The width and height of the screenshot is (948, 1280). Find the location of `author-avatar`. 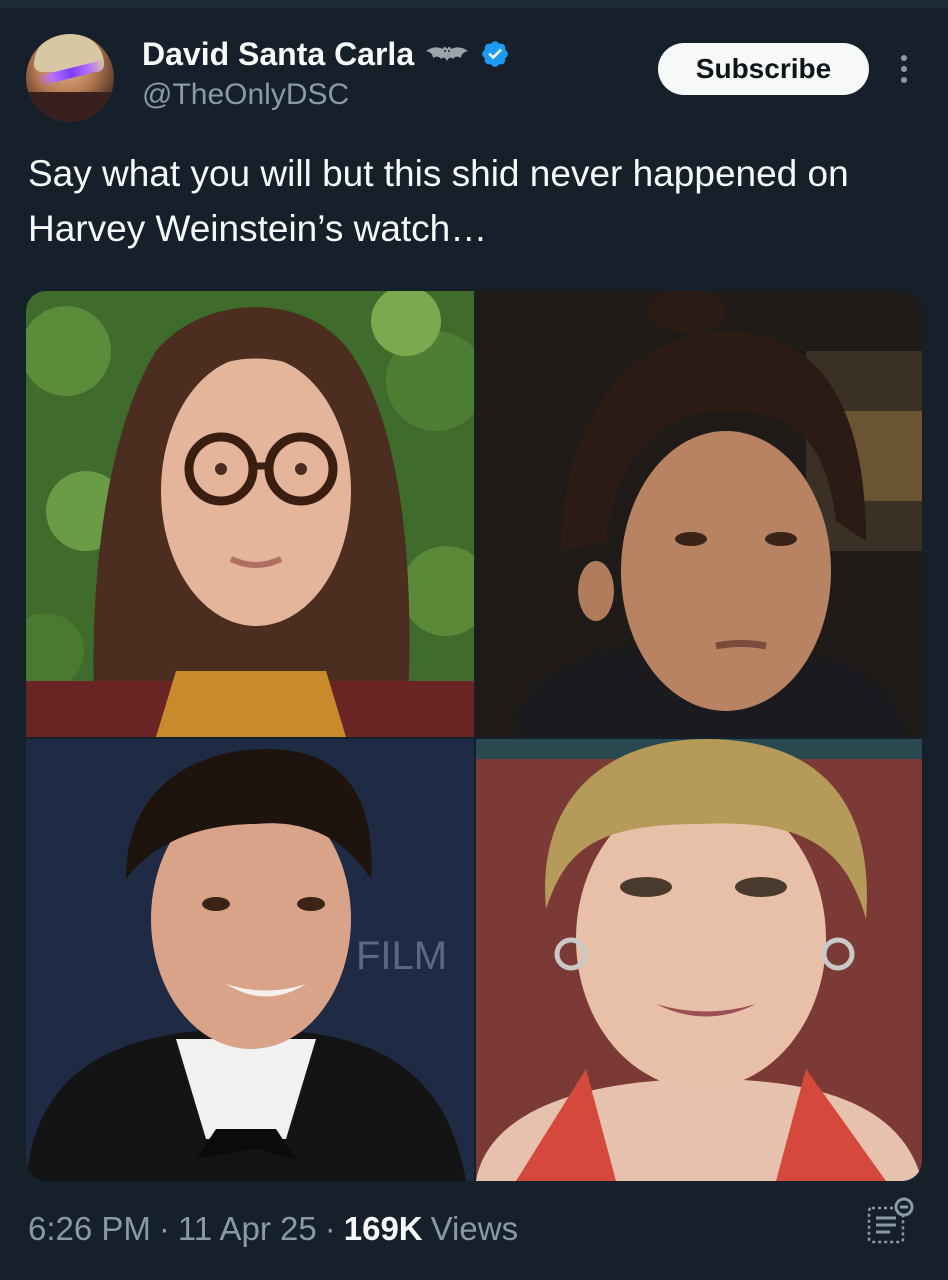

author-avatar is located at coordinates (70, 78).